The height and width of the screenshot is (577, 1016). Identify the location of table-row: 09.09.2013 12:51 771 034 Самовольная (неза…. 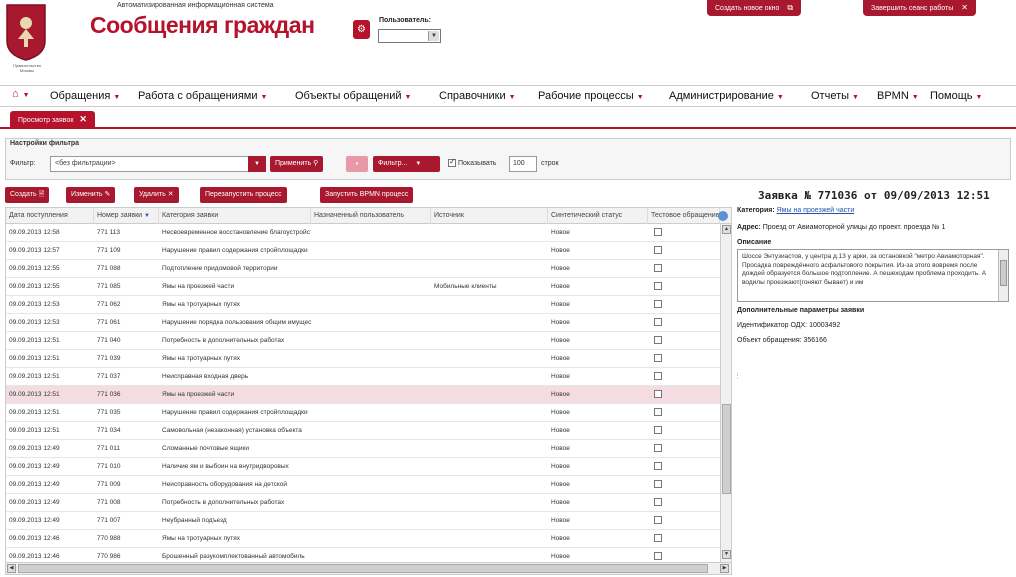
(363, 431).